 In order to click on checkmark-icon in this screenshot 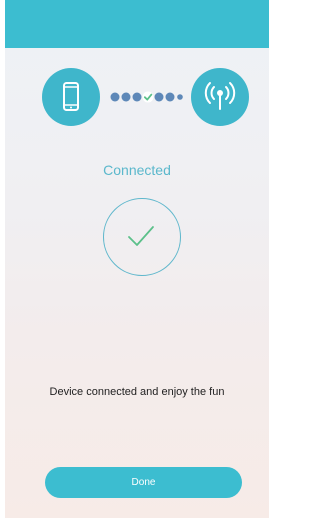, I will do `click(141, 236)`.